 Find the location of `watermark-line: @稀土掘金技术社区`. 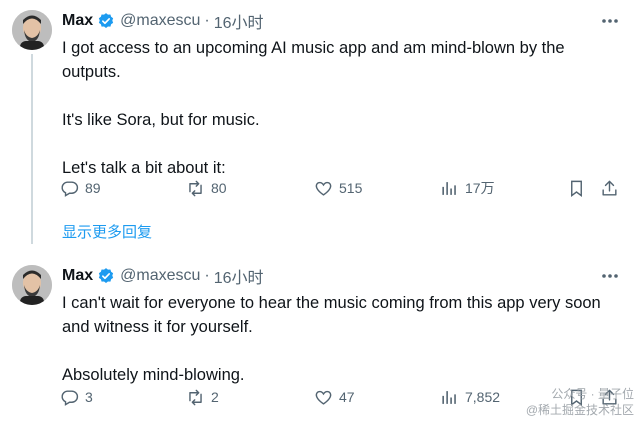

watermark-line: @稀土掘金技术社区 is located at coordinates (579, 410).